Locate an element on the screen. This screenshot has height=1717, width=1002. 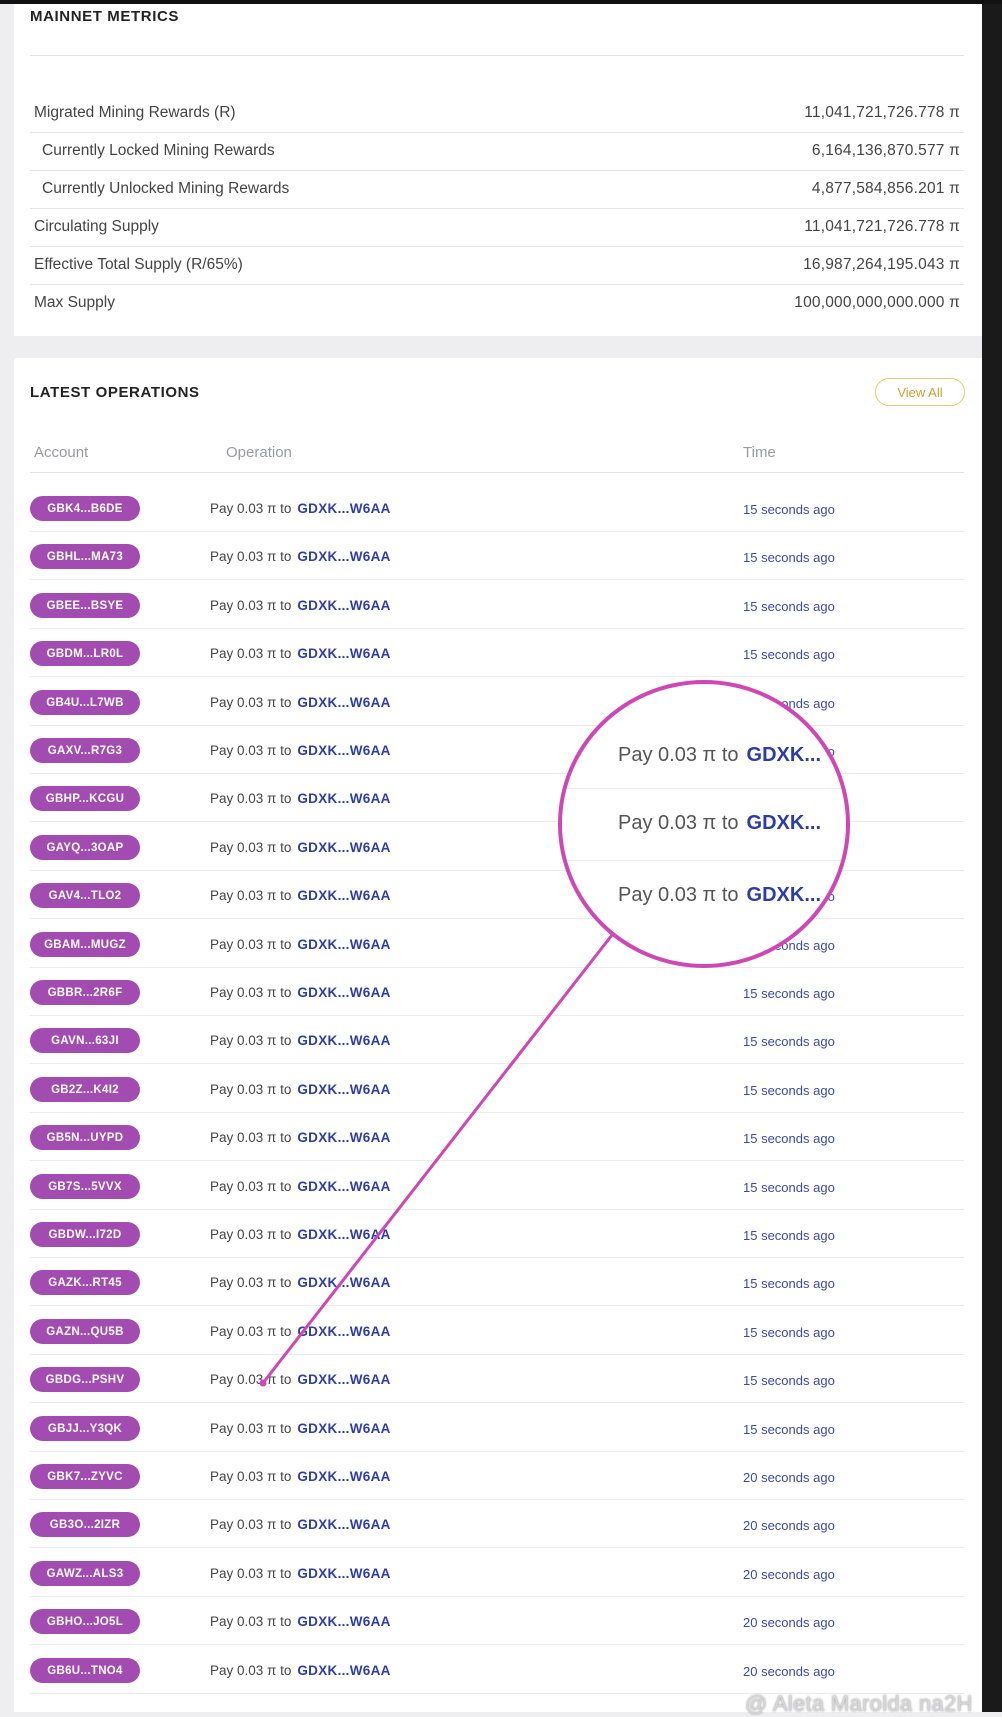
account-badge: GB5N...UYPD is located at coordinates (85, 1137).